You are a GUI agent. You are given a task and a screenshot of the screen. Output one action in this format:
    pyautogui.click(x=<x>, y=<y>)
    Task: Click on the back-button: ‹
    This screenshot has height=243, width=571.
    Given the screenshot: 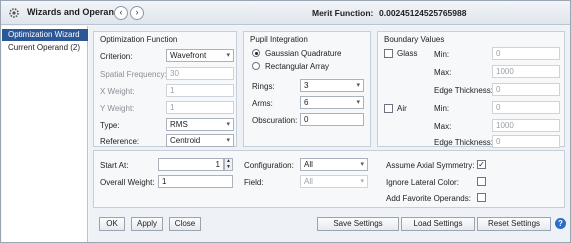 What is the action you would take?
    pyautogui.click(x=121, y=13)
    